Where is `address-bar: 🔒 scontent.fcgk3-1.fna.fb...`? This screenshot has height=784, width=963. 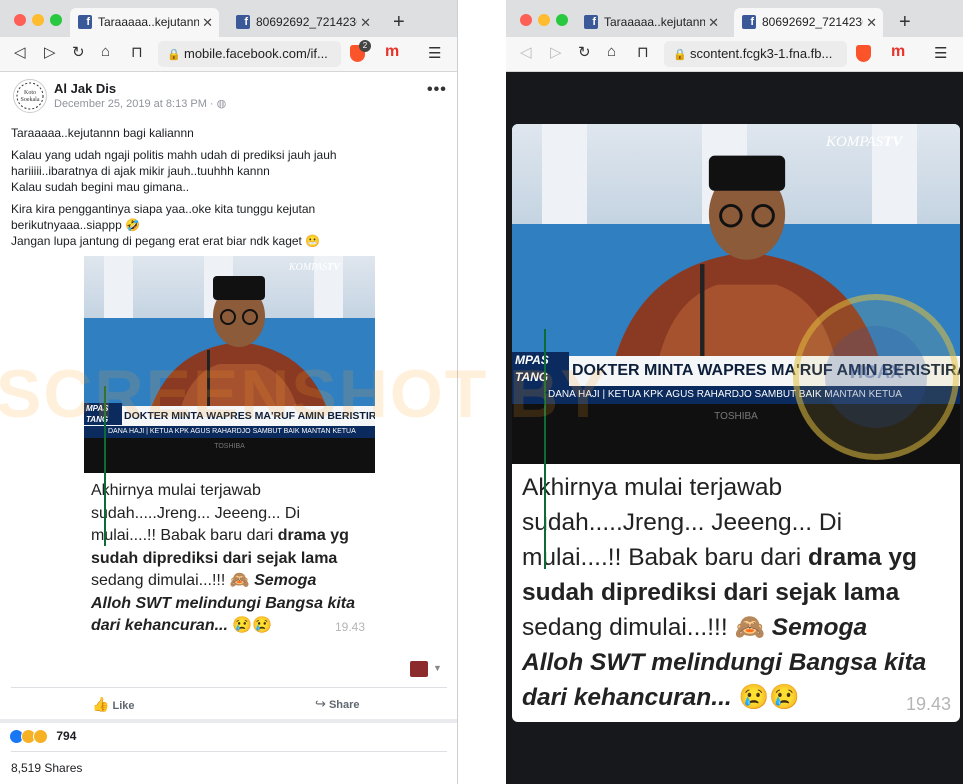 address-bar: 🔒 scontent.fcgk3-1.fna.fb... is located at coordinates (755, 54).